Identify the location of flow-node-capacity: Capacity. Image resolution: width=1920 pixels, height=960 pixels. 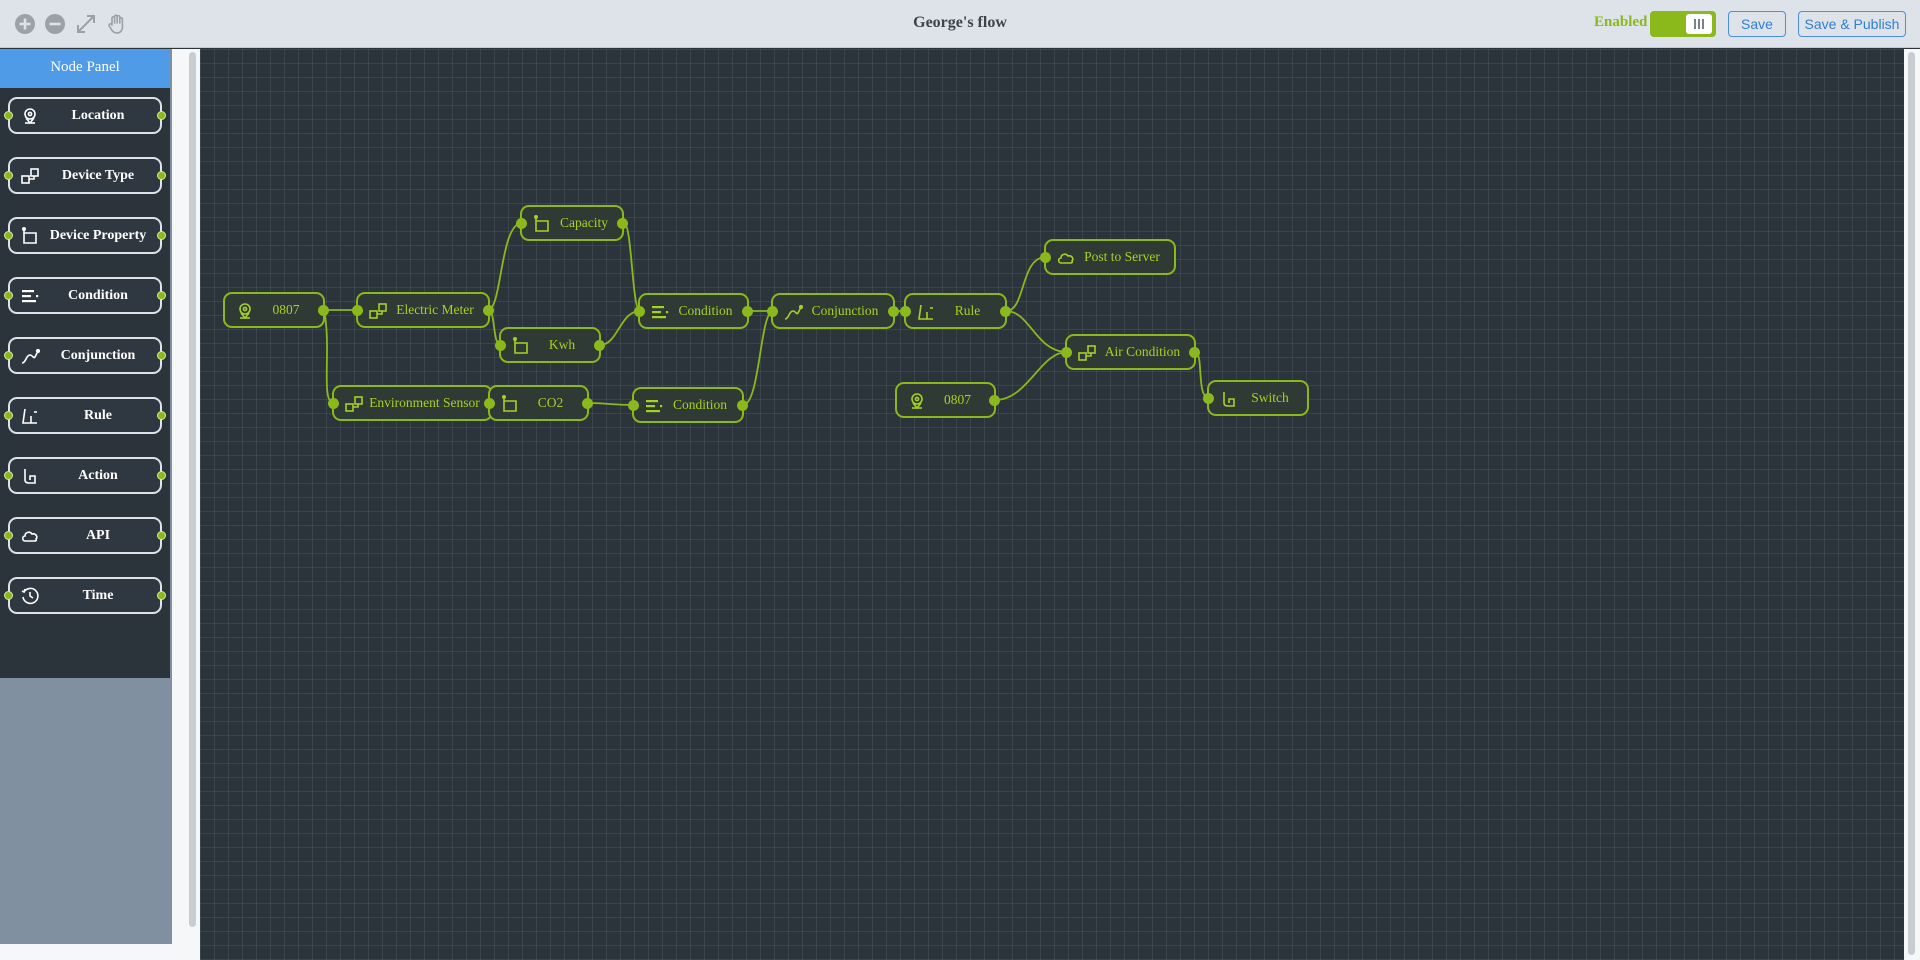
(572, 223).